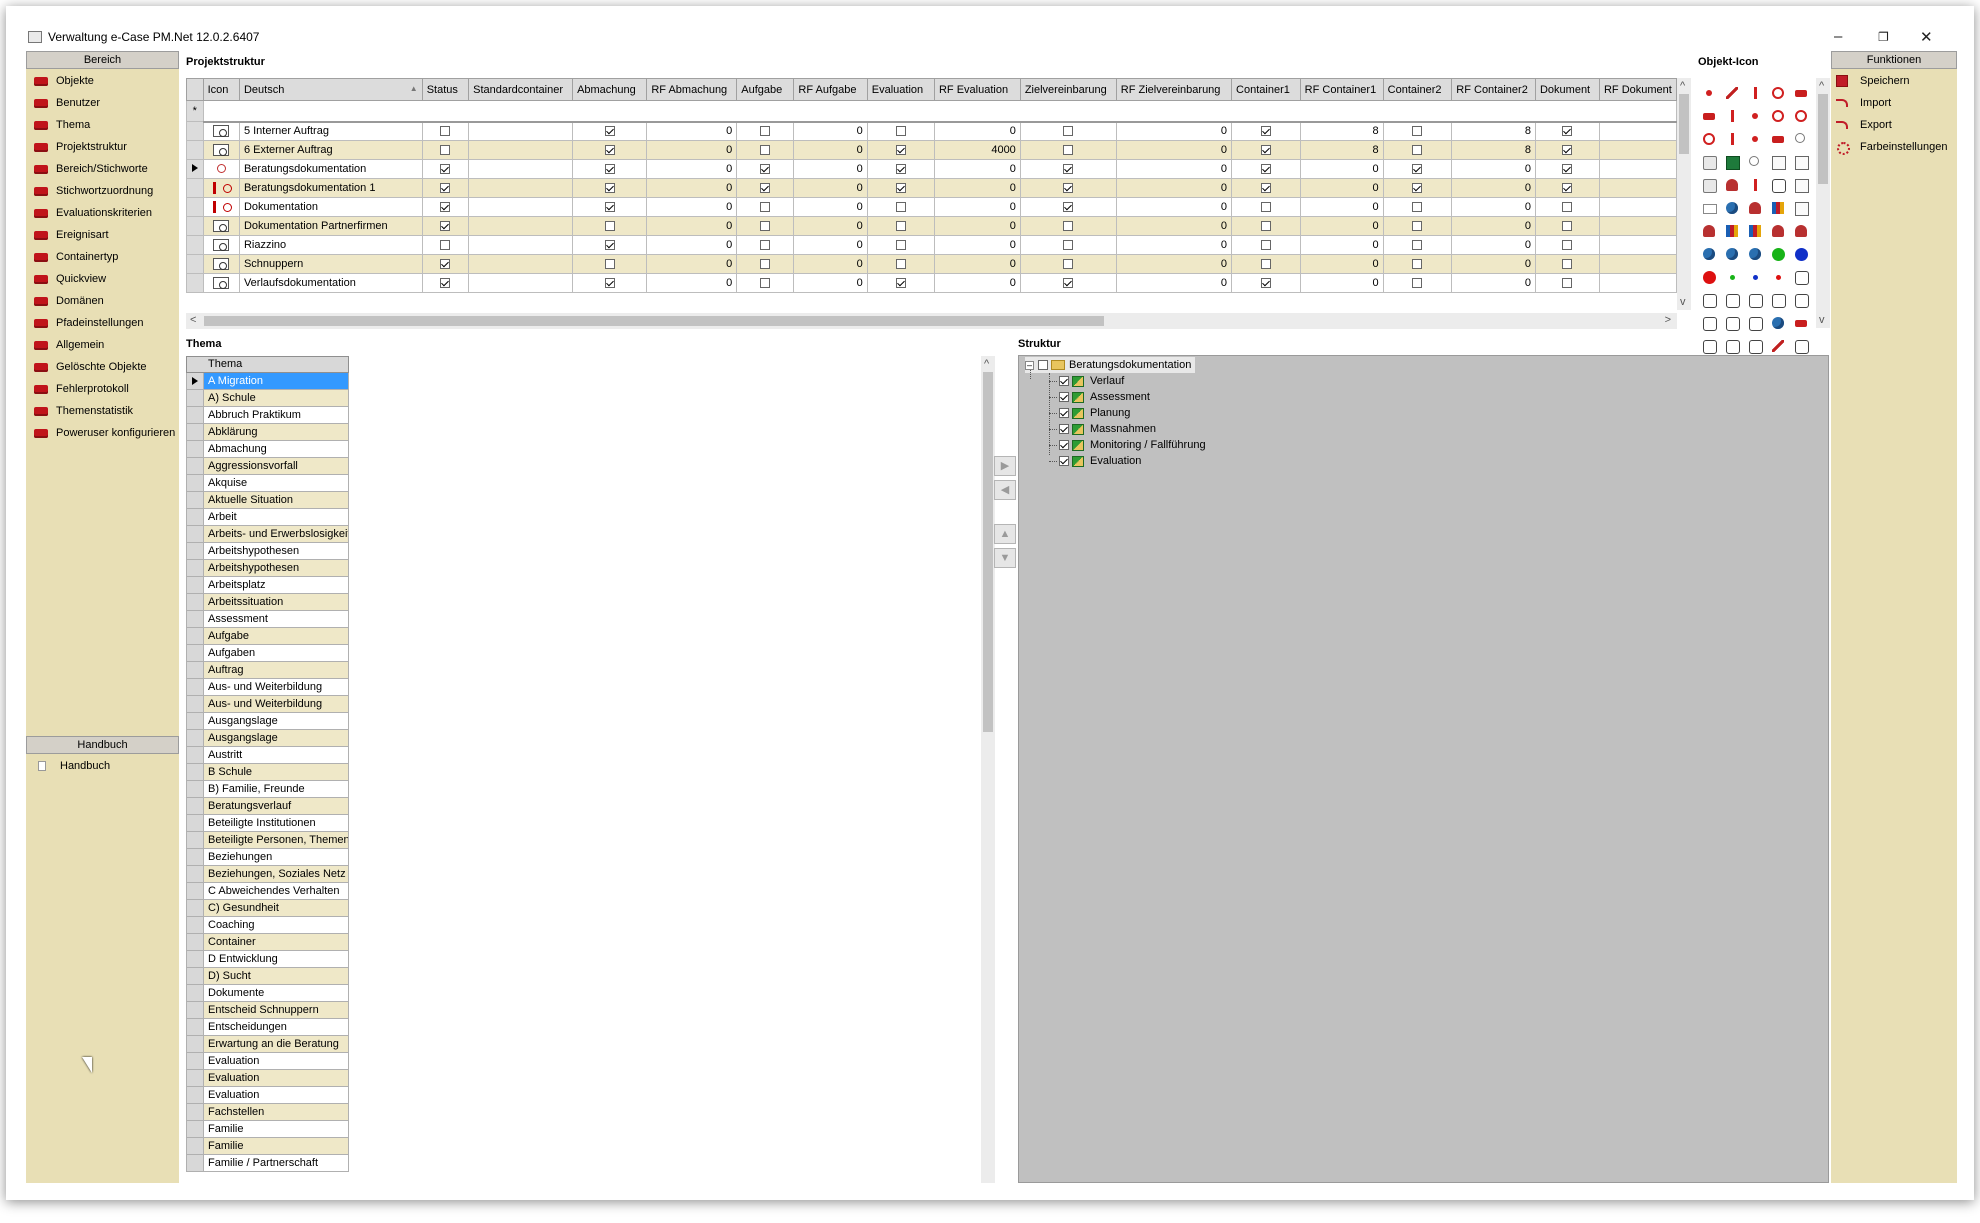  I want to click on sidebar-item-geloeschte-objekte: Gelöschte Objekte, so click(90, 367).